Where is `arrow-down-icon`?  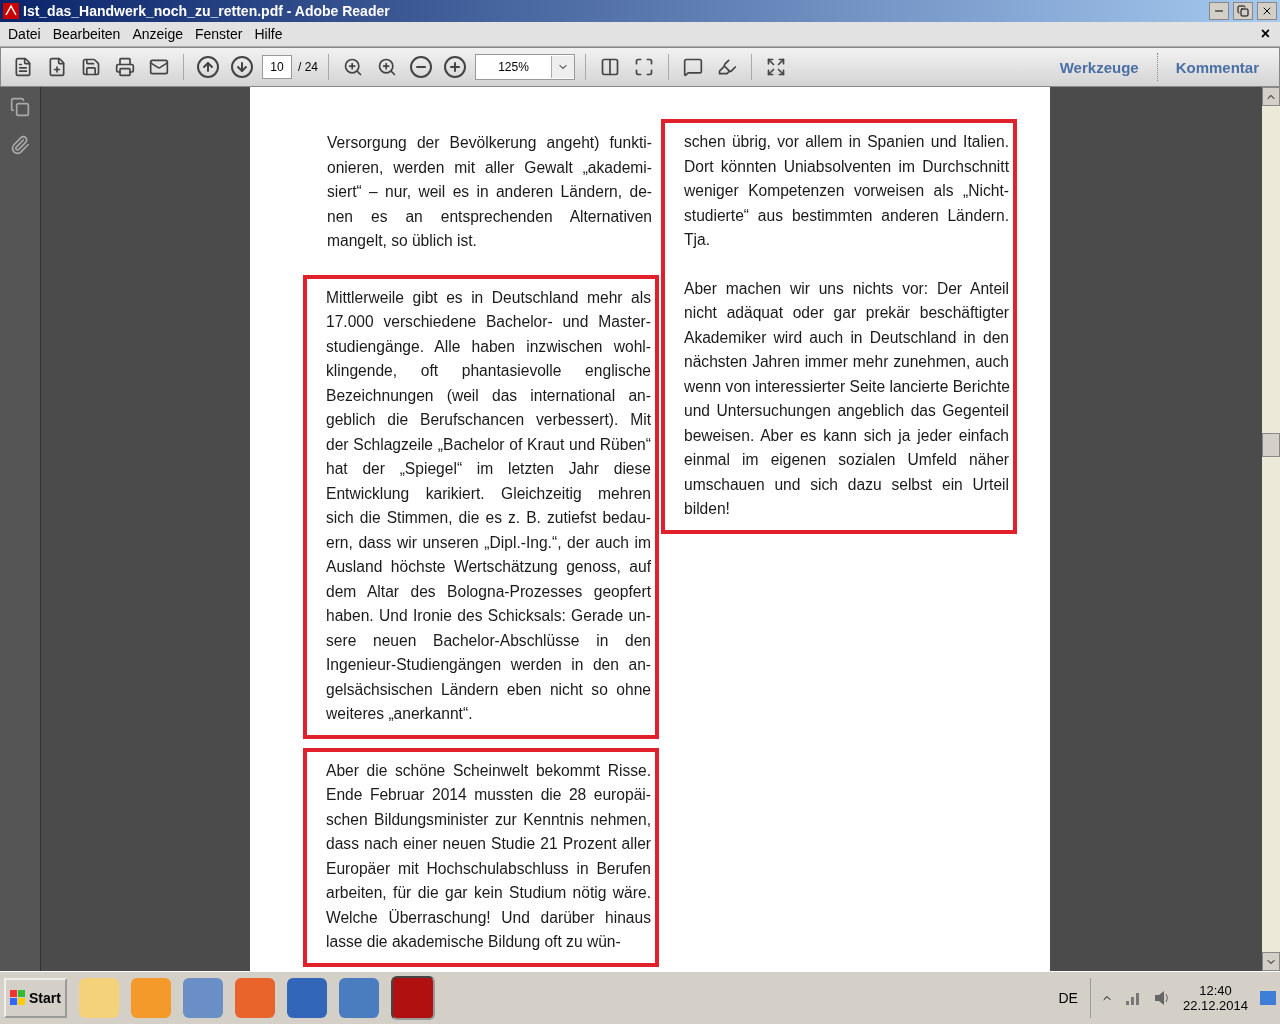 arrow-down-icon is located at coordinates (242, 67).